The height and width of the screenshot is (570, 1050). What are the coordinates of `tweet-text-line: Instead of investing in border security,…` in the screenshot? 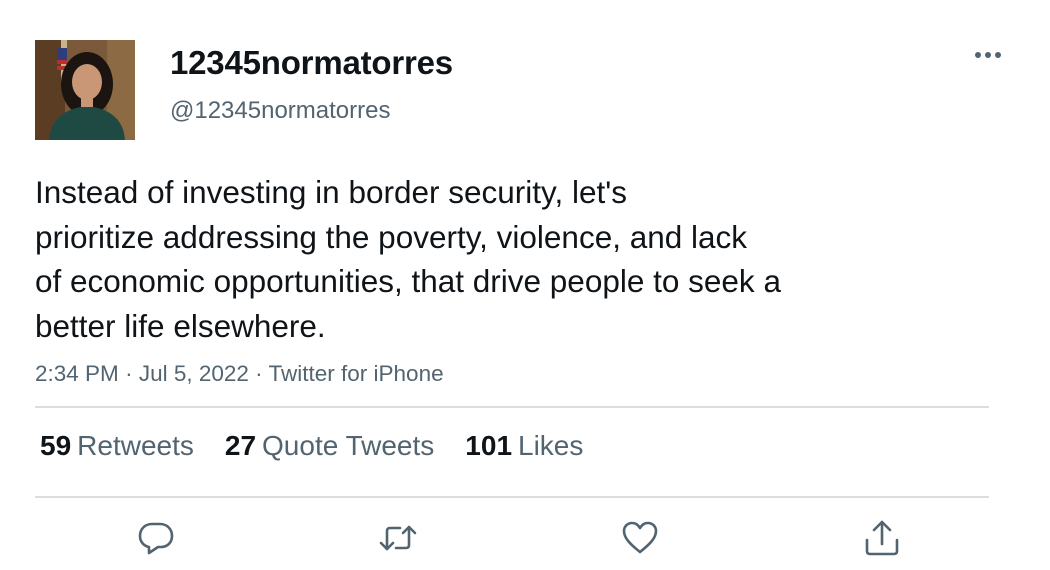 It's located at (331, 192).